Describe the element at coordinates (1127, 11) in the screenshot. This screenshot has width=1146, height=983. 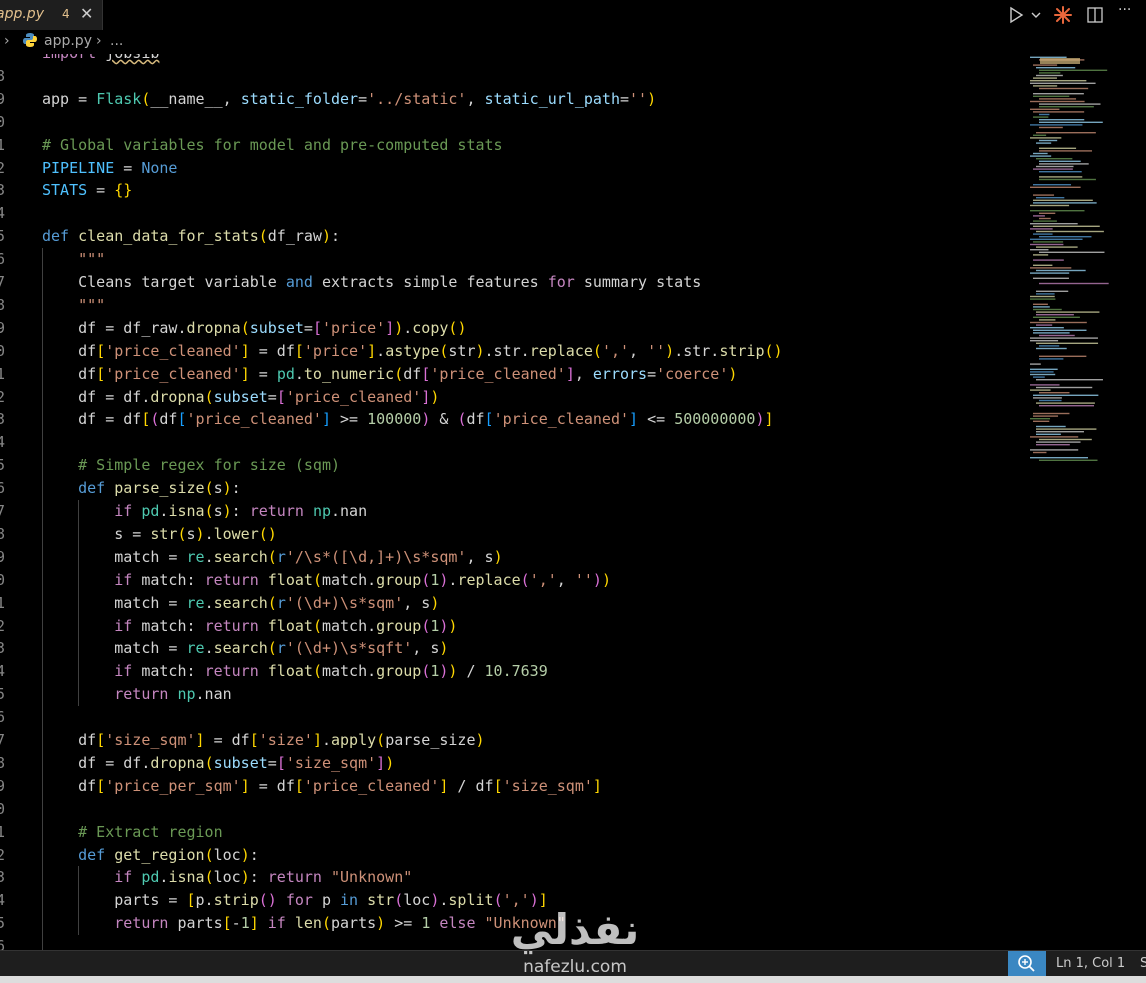
I see `more-actions-button: ···` at that location.